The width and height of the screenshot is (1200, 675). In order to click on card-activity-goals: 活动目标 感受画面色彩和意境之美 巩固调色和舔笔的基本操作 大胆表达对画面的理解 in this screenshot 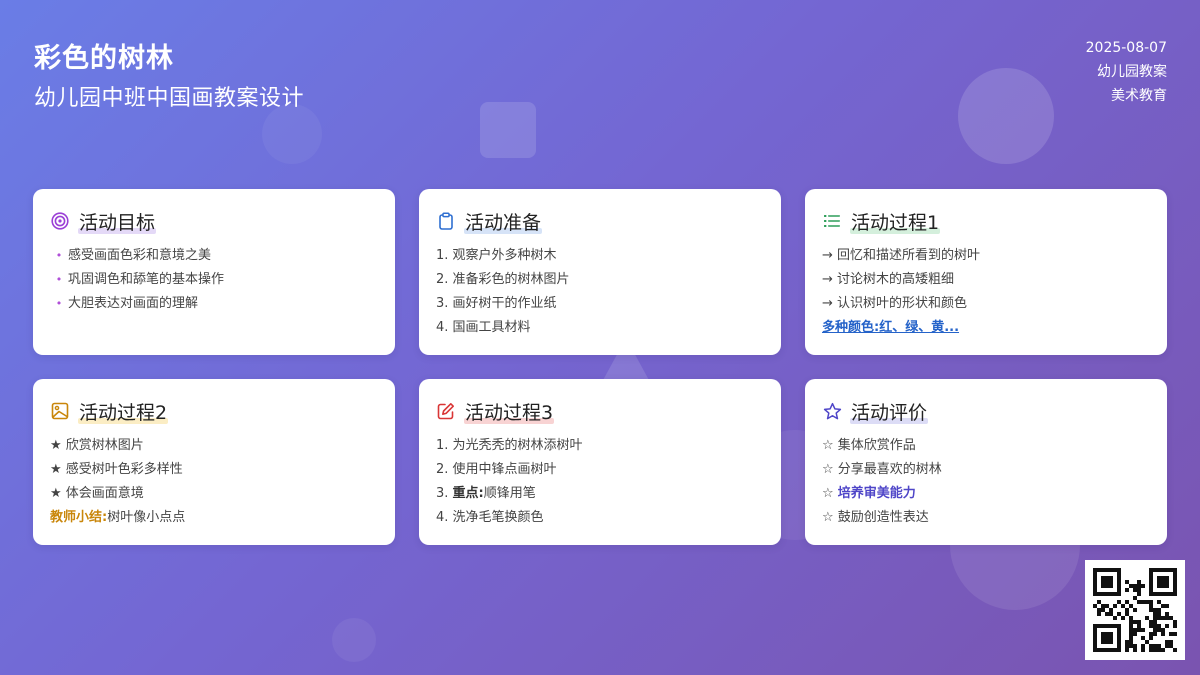, I will do `click(214, 272)`.